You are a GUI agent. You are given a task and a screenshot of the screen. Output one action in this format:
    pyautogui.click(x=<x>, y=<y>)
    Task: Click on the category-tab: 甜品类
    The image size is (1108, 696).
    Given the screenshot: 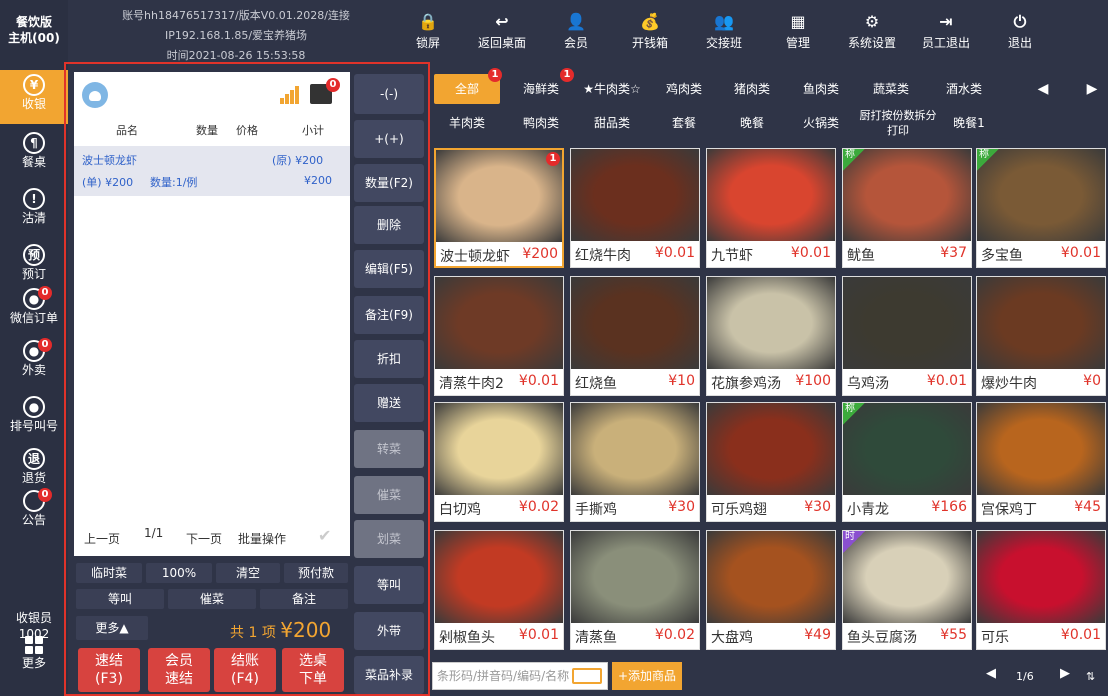 What is the action you would take?
    pyautogui.click(x=612, y=123)
    